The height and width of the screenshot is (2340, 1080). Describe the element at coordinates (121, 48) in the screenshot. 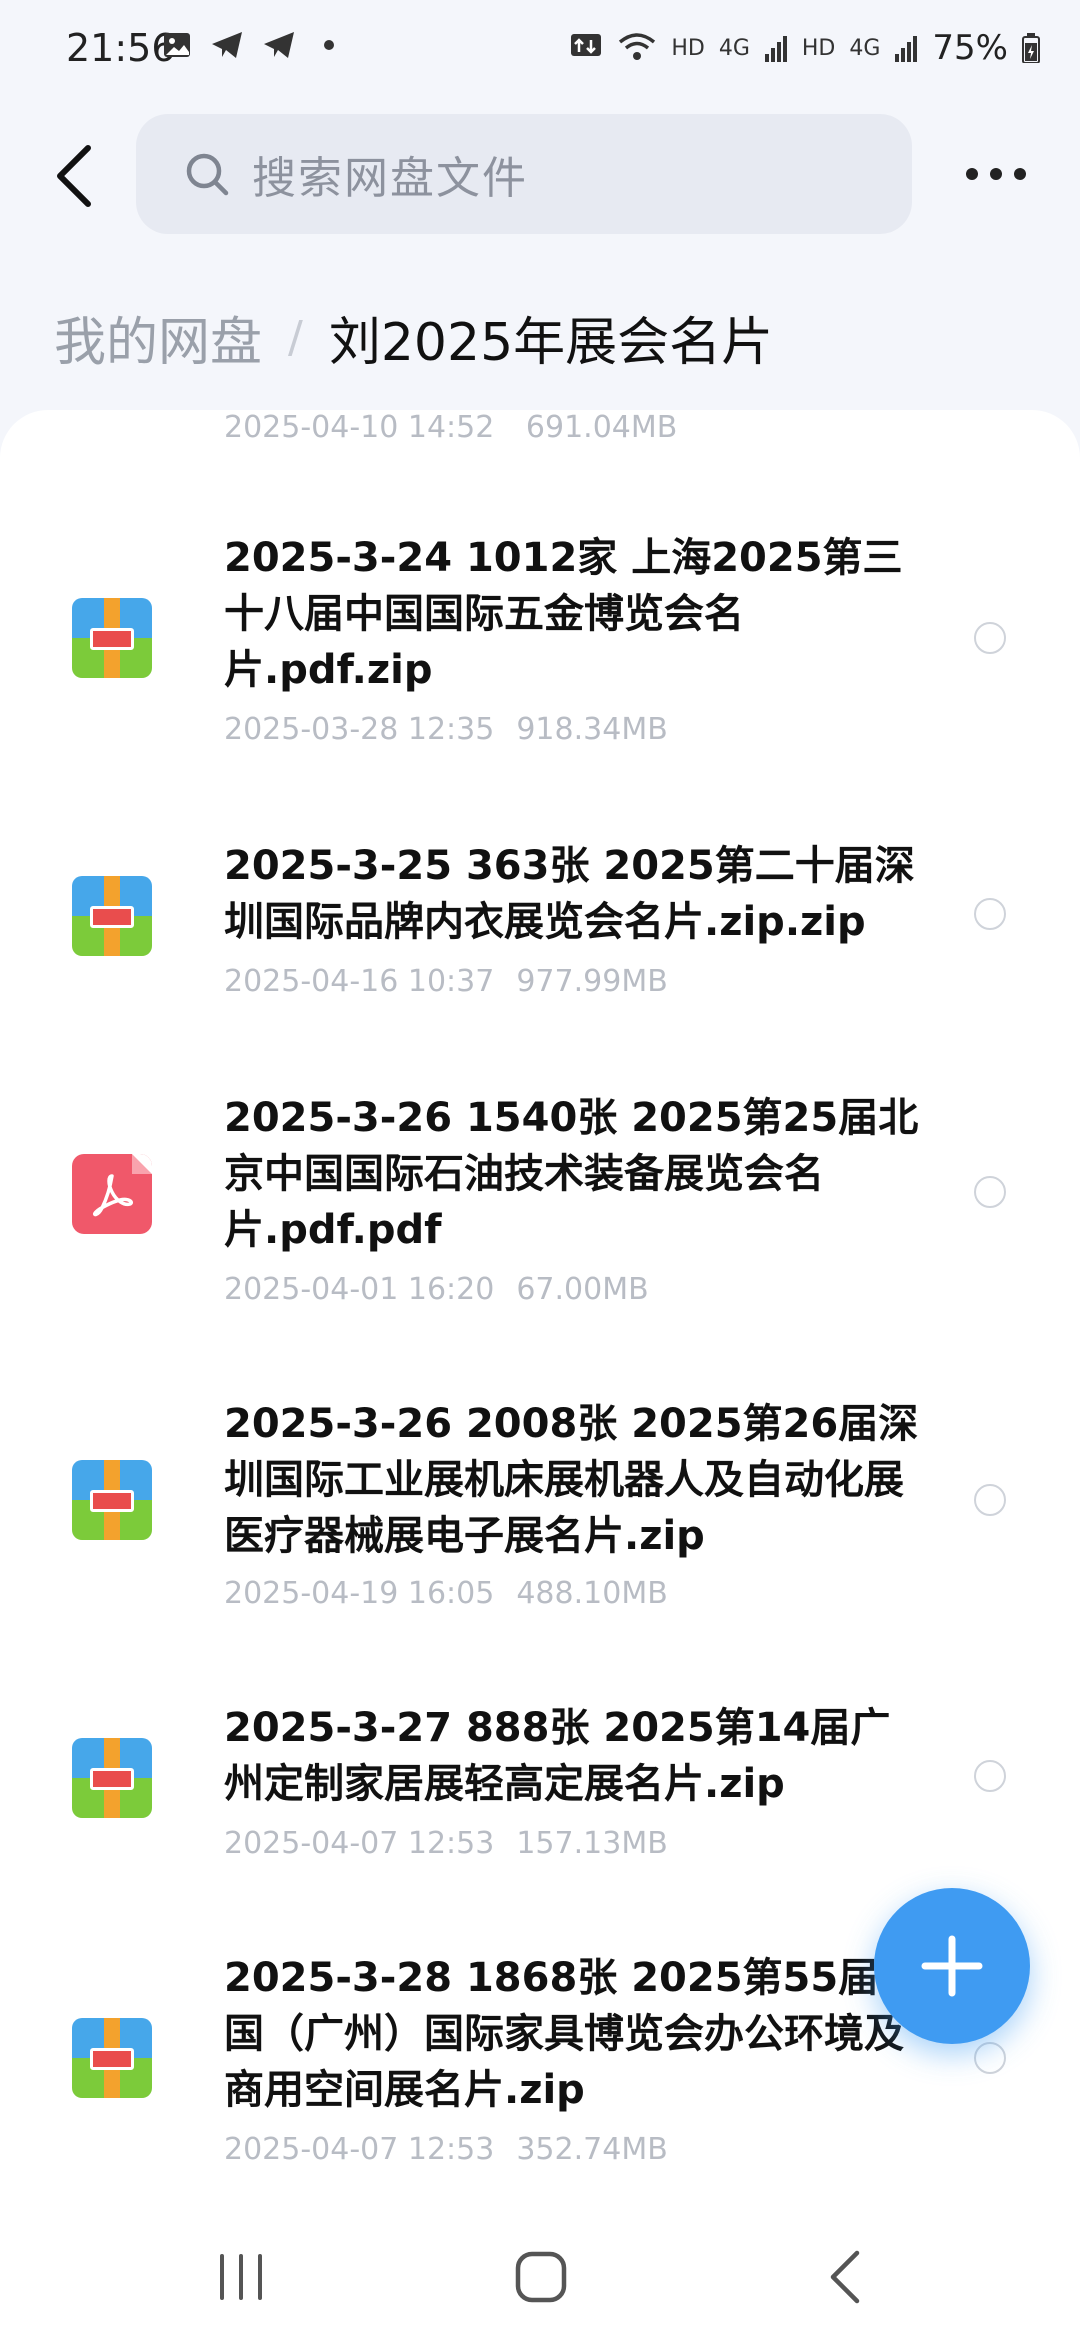

I see `clock: 21:56` at that location.